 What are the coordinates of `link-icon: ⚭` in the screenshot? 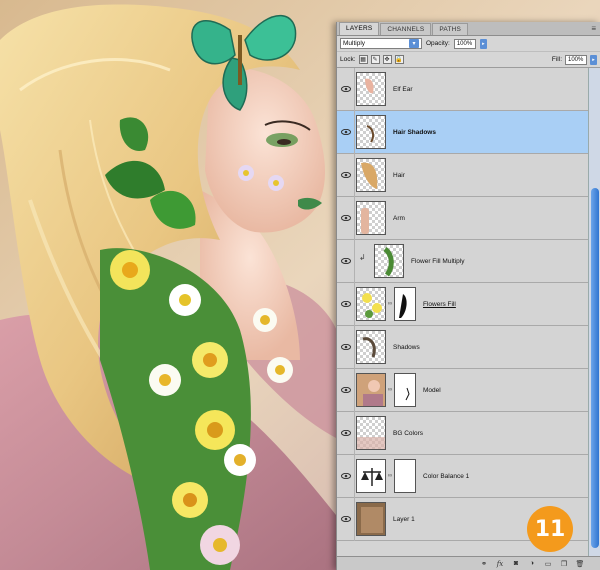 It's located at (484, 564).